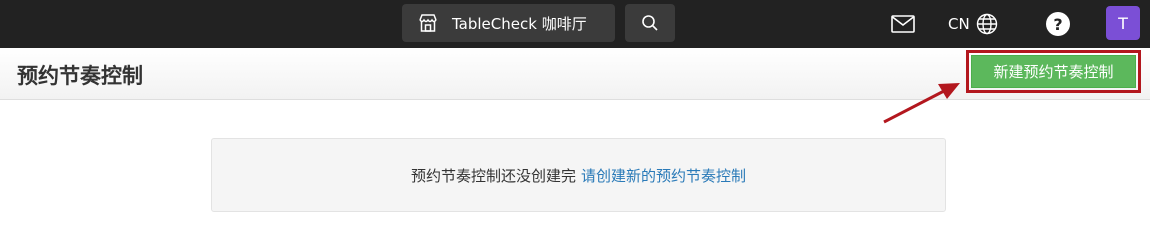  I want to click on messages-button, so click(903, 24).